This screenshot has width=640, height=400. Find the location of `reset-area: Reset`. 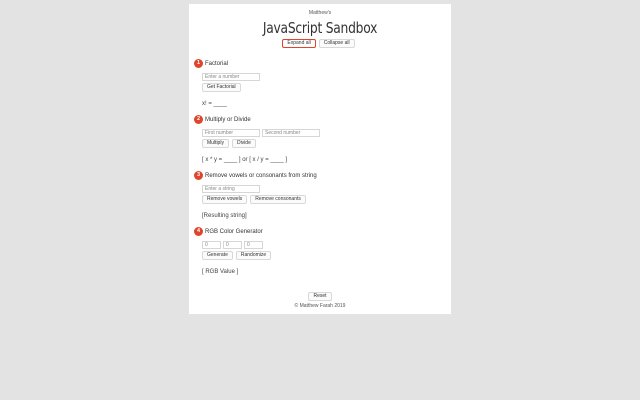

reset-area: Reset is located at coordinates (320, 296).